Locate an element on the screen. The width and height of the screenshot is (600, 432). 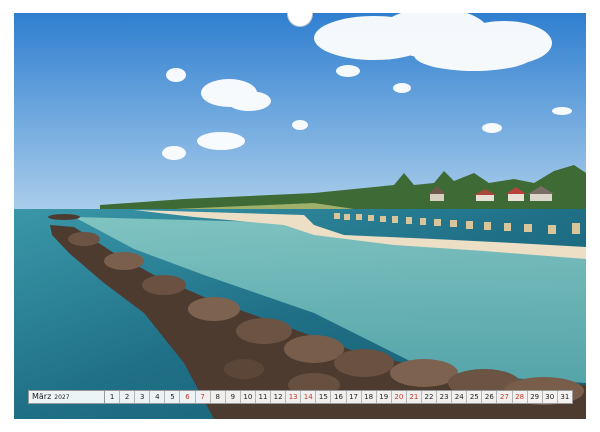
calendar-day: 26 is located at coordinates (490, 397).